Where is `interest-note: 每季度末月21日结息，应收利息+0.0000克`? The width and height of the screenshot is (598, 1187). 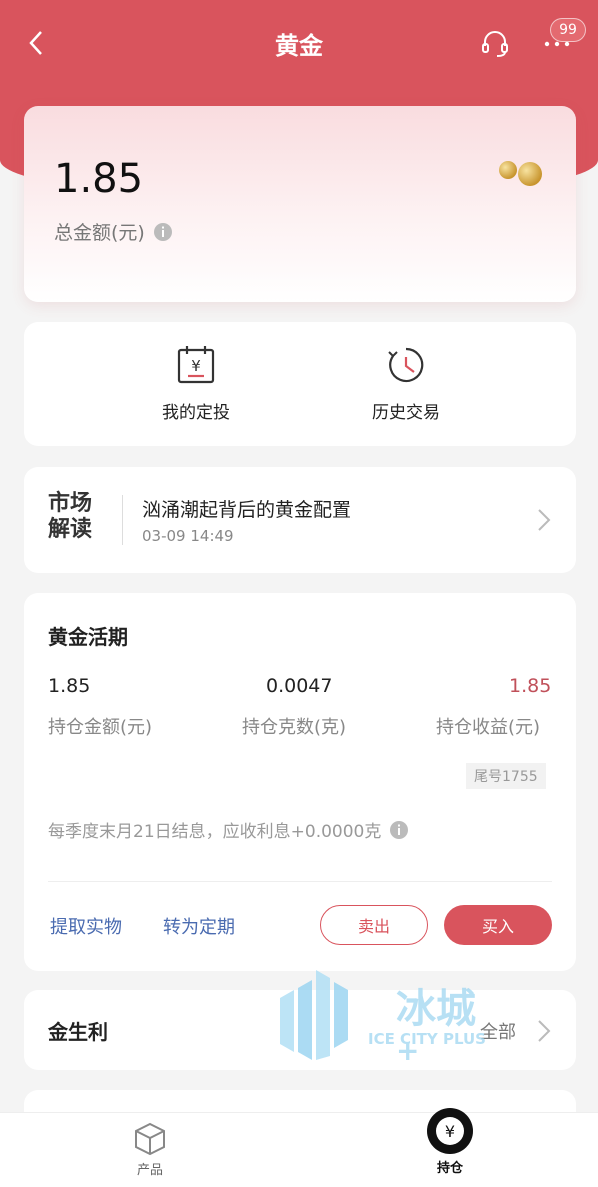 interest-note: 每季度末月21日结息，应收利息+0.0000克 is located at coordinates (228, 829).